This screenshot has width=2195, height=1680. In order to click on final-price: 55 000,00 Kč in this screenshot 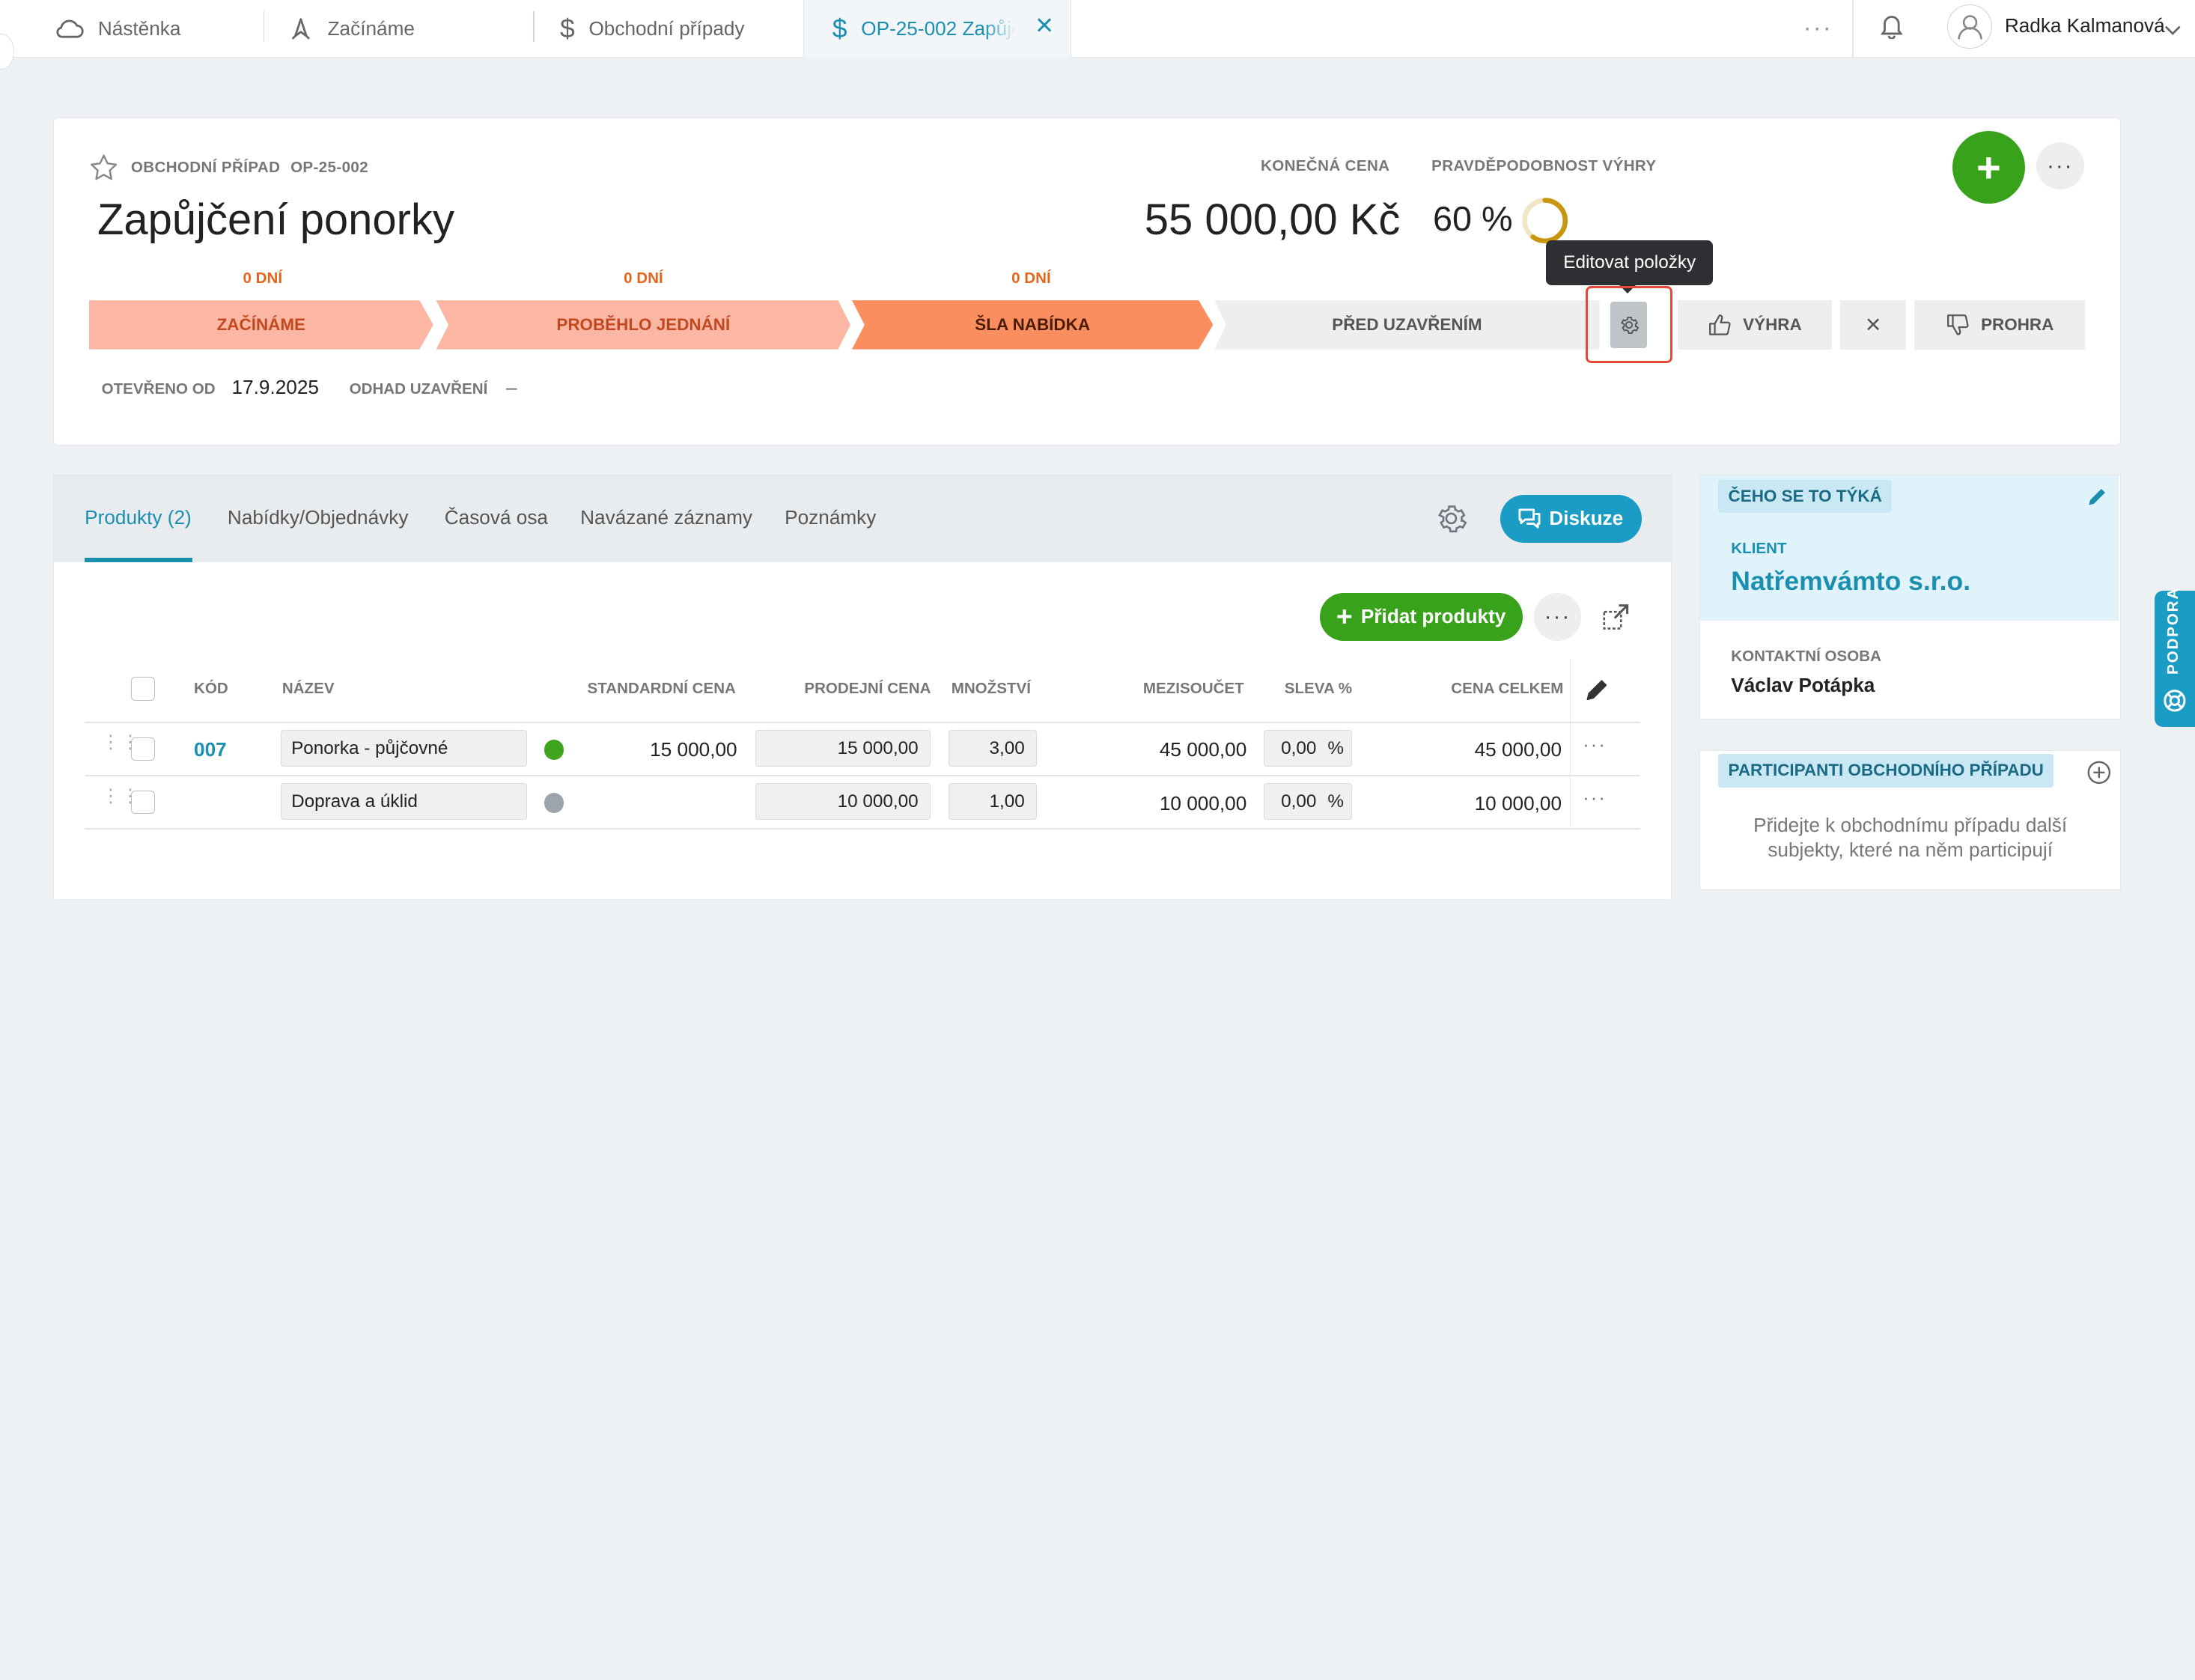, I will do `click(1272, 219)`.